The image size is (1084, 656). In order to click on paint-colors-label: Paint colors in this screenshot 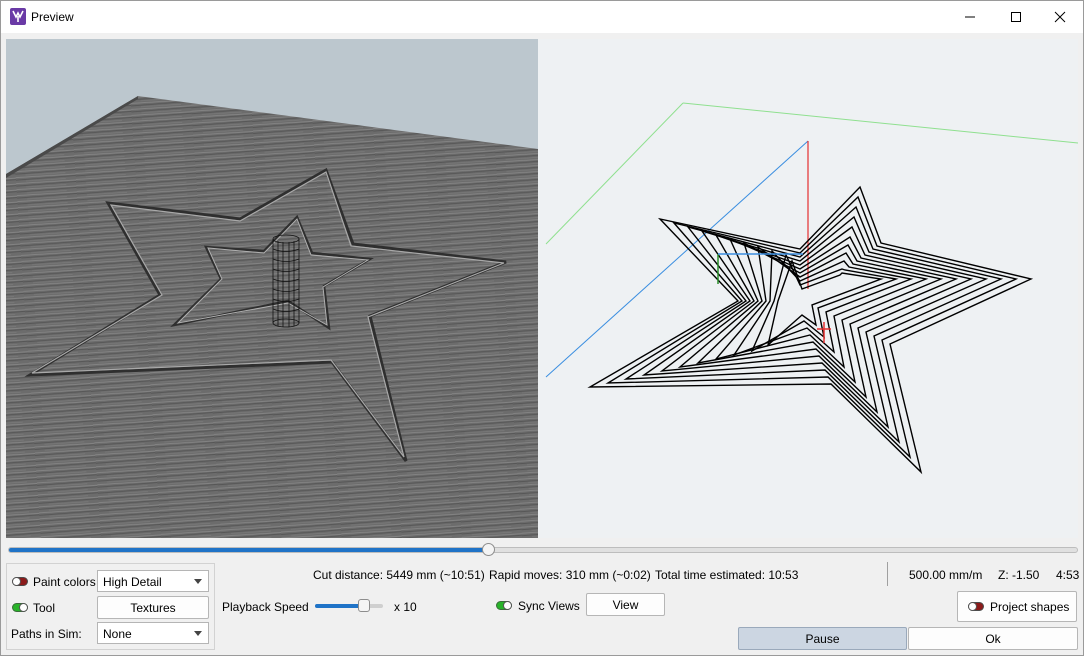, I will do `click(64, 582)`.